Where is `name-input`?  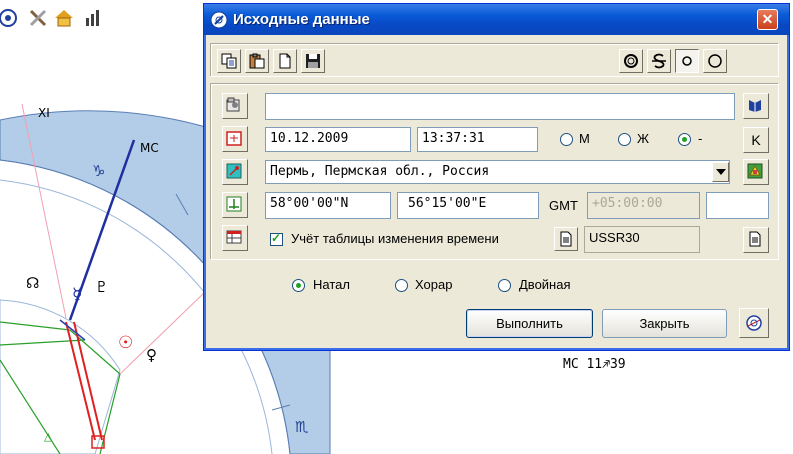 name-input is located at coordinates (500, 106).